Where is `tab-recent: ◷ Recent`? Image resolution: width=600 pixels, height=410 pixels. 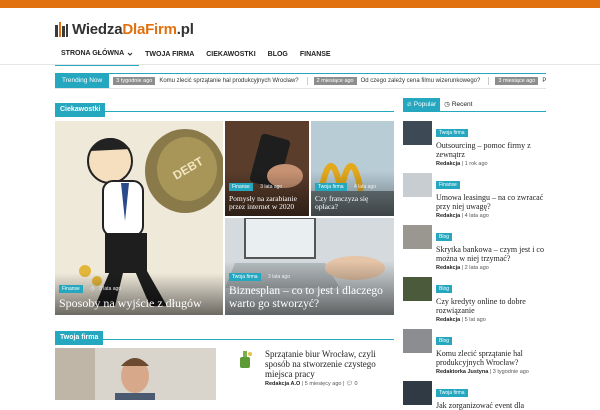
tab-recent: ◷ Recent is located at coordinates (458, 104).